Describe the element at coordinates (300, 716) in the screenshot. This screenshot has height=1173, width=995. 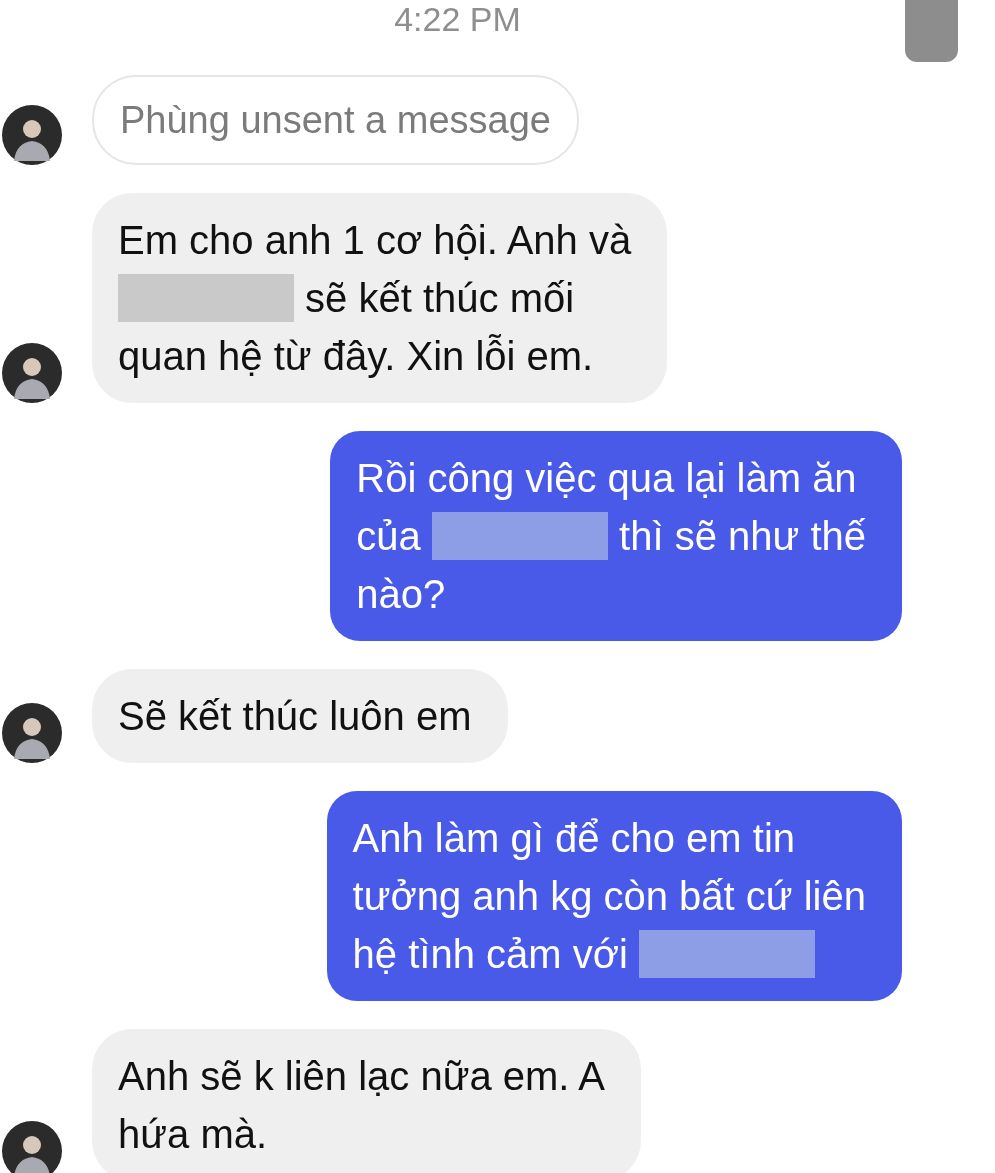
I see `message-bubble: Sẽ kết thúc luôn em` at that location.